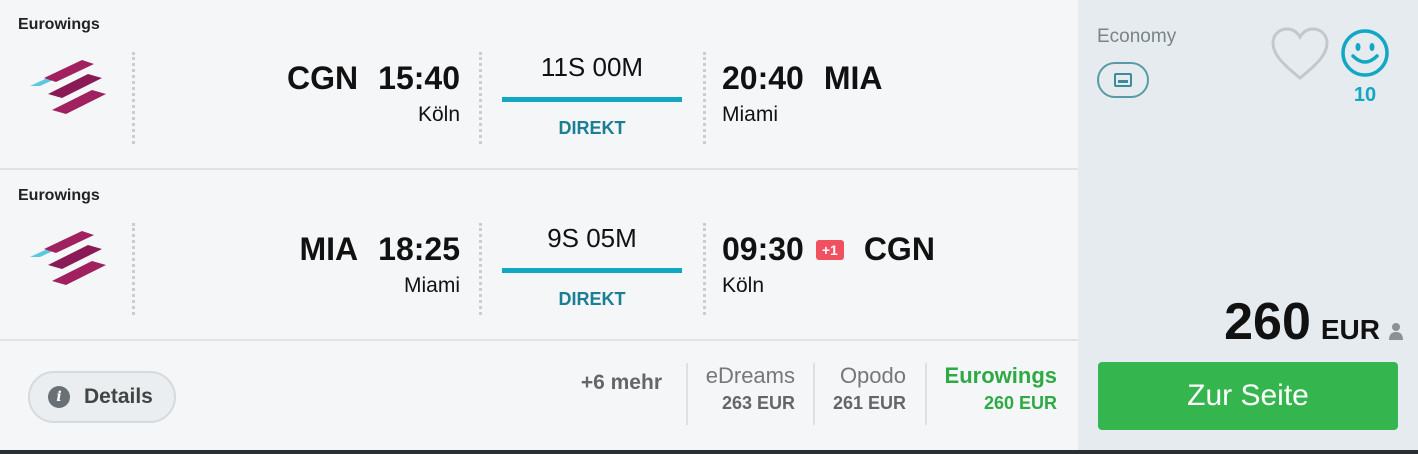 The image size is (1418, 454). Describe the element at coordinates (432, 285) in the screenshot. I see `departure-city: Miami` at that location.